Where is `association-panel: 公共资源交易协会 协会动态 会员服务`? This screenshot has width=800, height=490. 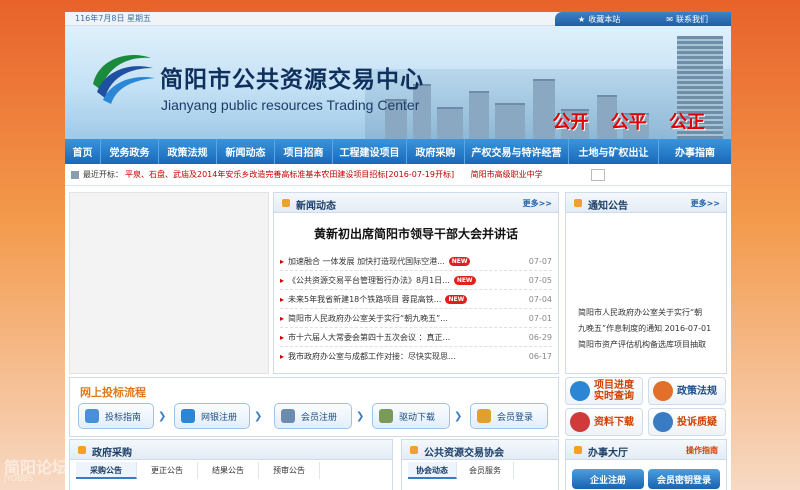 association-panel: 公共资源交易协会 协会动态 会员服务 is located at coordinates (480, 464).